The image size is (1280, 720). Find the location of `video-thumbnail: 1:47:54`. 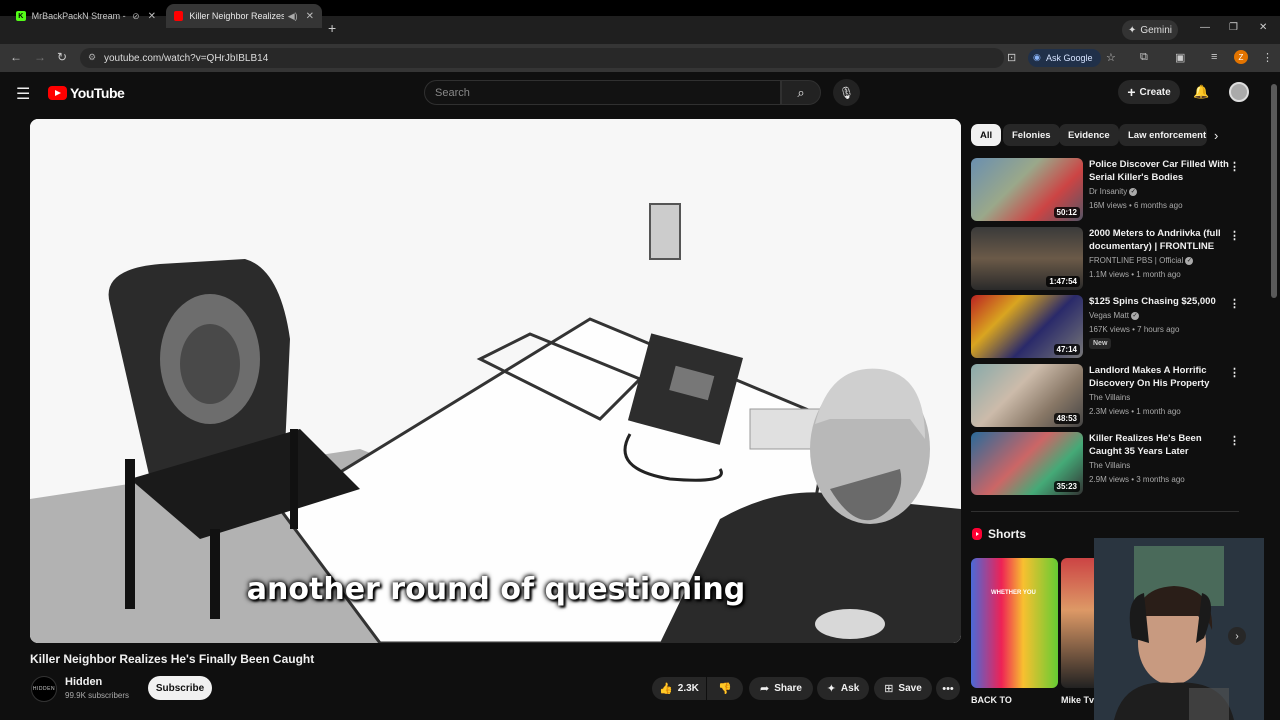

video-thumbnail: 1:47:54 is located at coordinates (1027, 258).